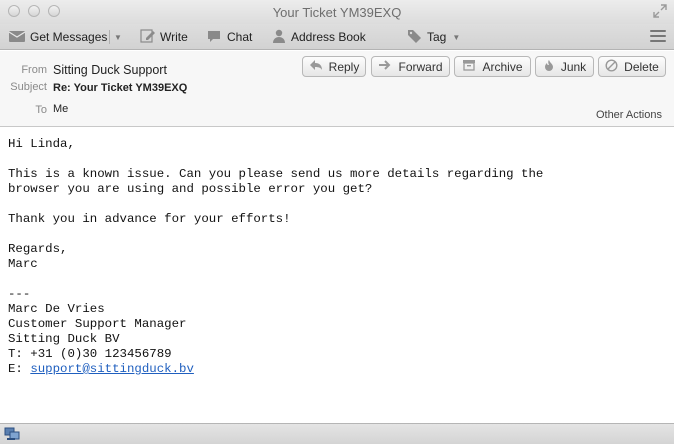 This screenshot has width=674, height=444. I want to click on window-title: Your Ticket YM39EXQ, so click(337, 12).